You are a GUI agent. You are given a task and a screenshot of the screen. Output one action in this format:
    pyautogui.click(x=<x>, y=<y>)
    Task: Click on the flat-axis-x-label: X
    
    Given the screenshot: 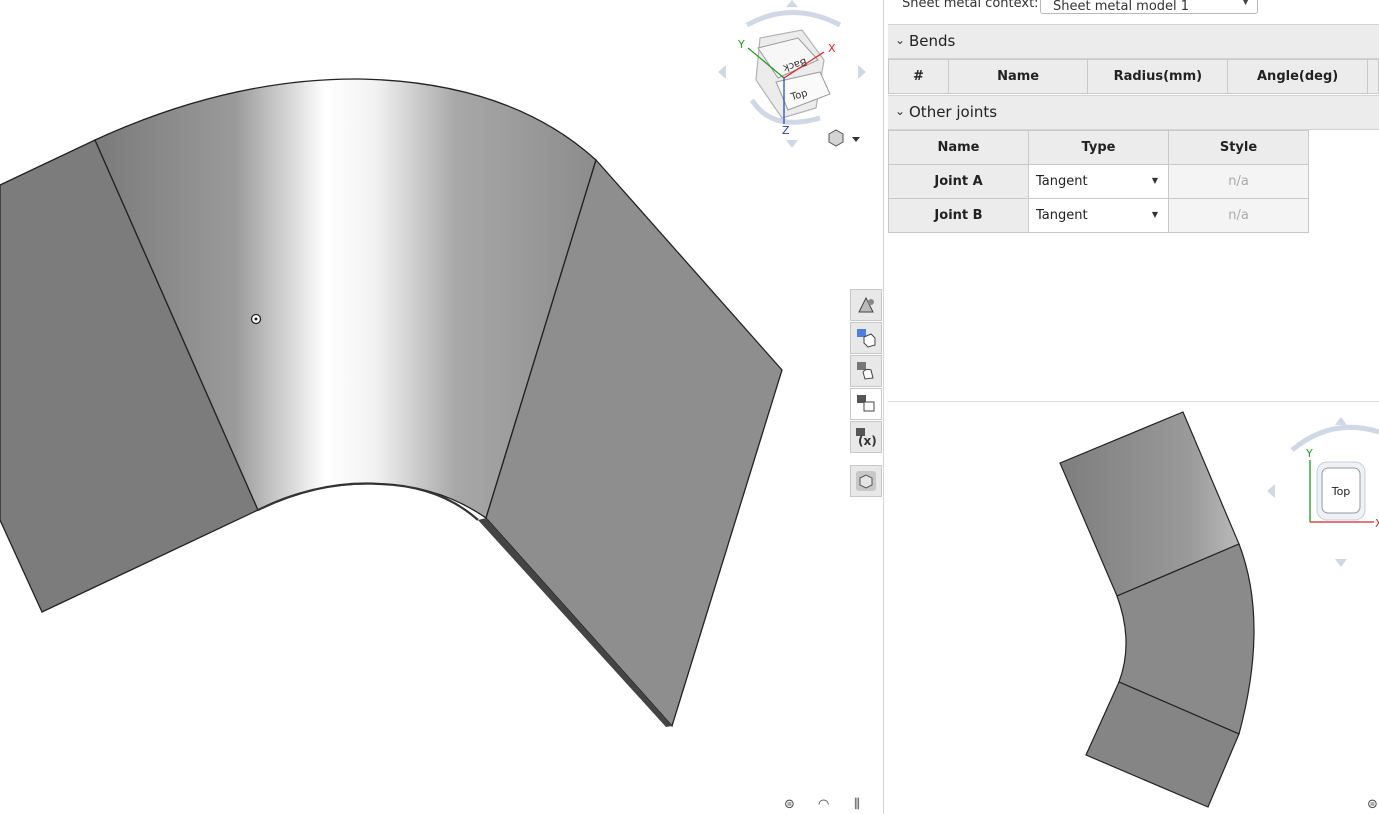 What is the action you would take?
    pyautogui.click(x=1377, y=523)
    